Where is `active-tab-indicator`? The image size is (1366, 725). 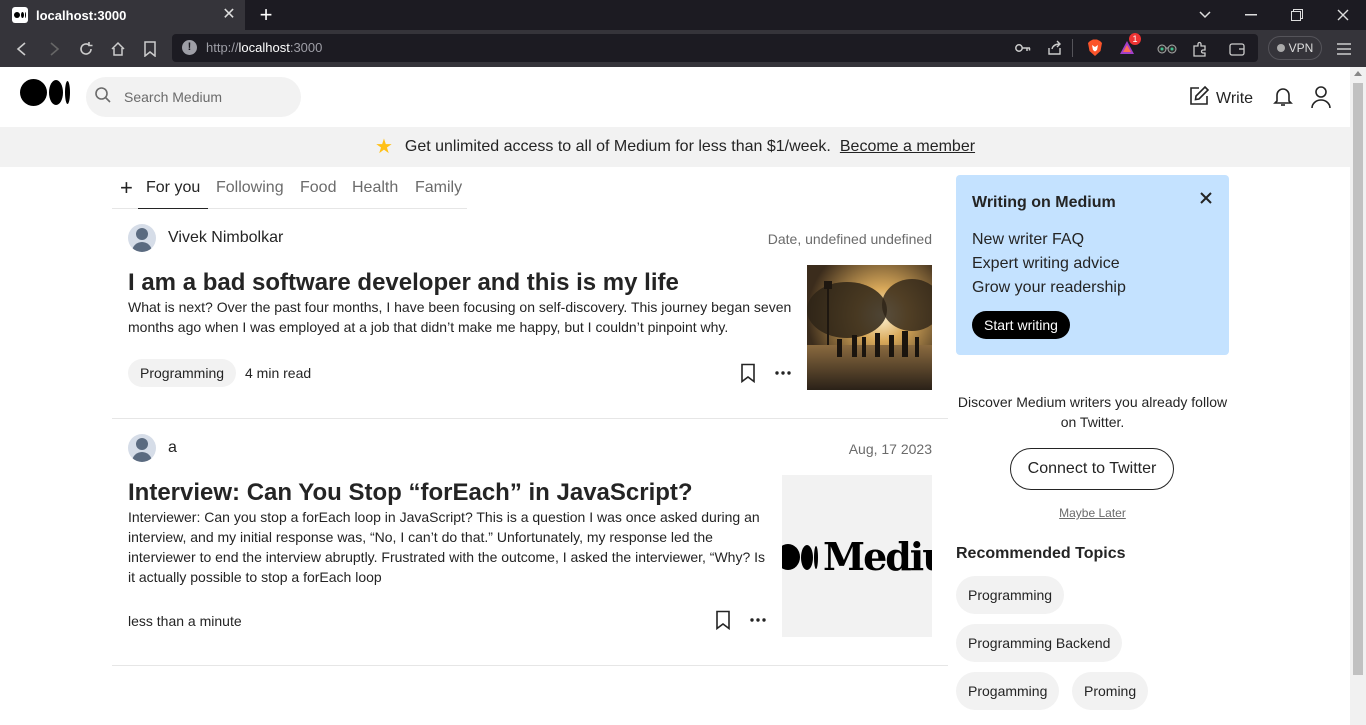 active-tab-indicator is located at coordinates (173, 208).